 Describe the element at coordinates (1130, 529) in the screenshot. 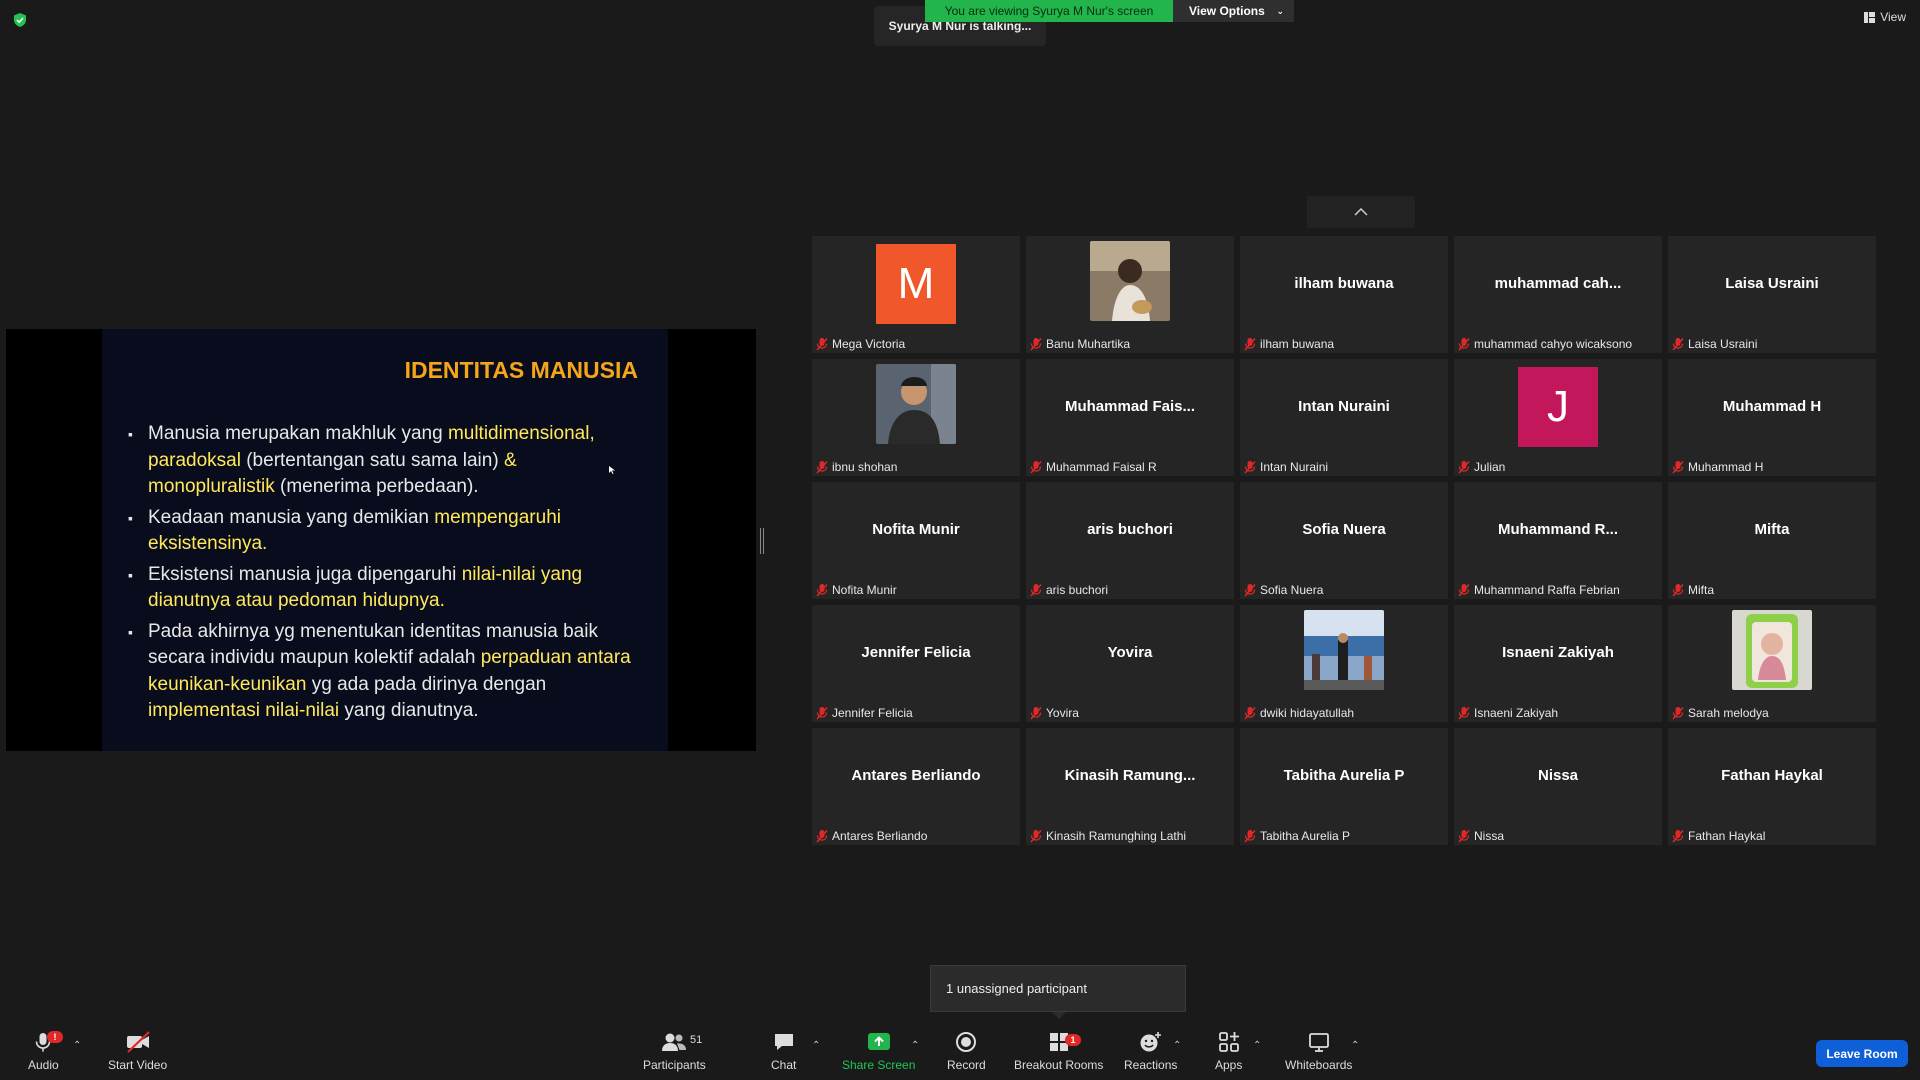

I see `participant-video-area: aris buchori` at that location.